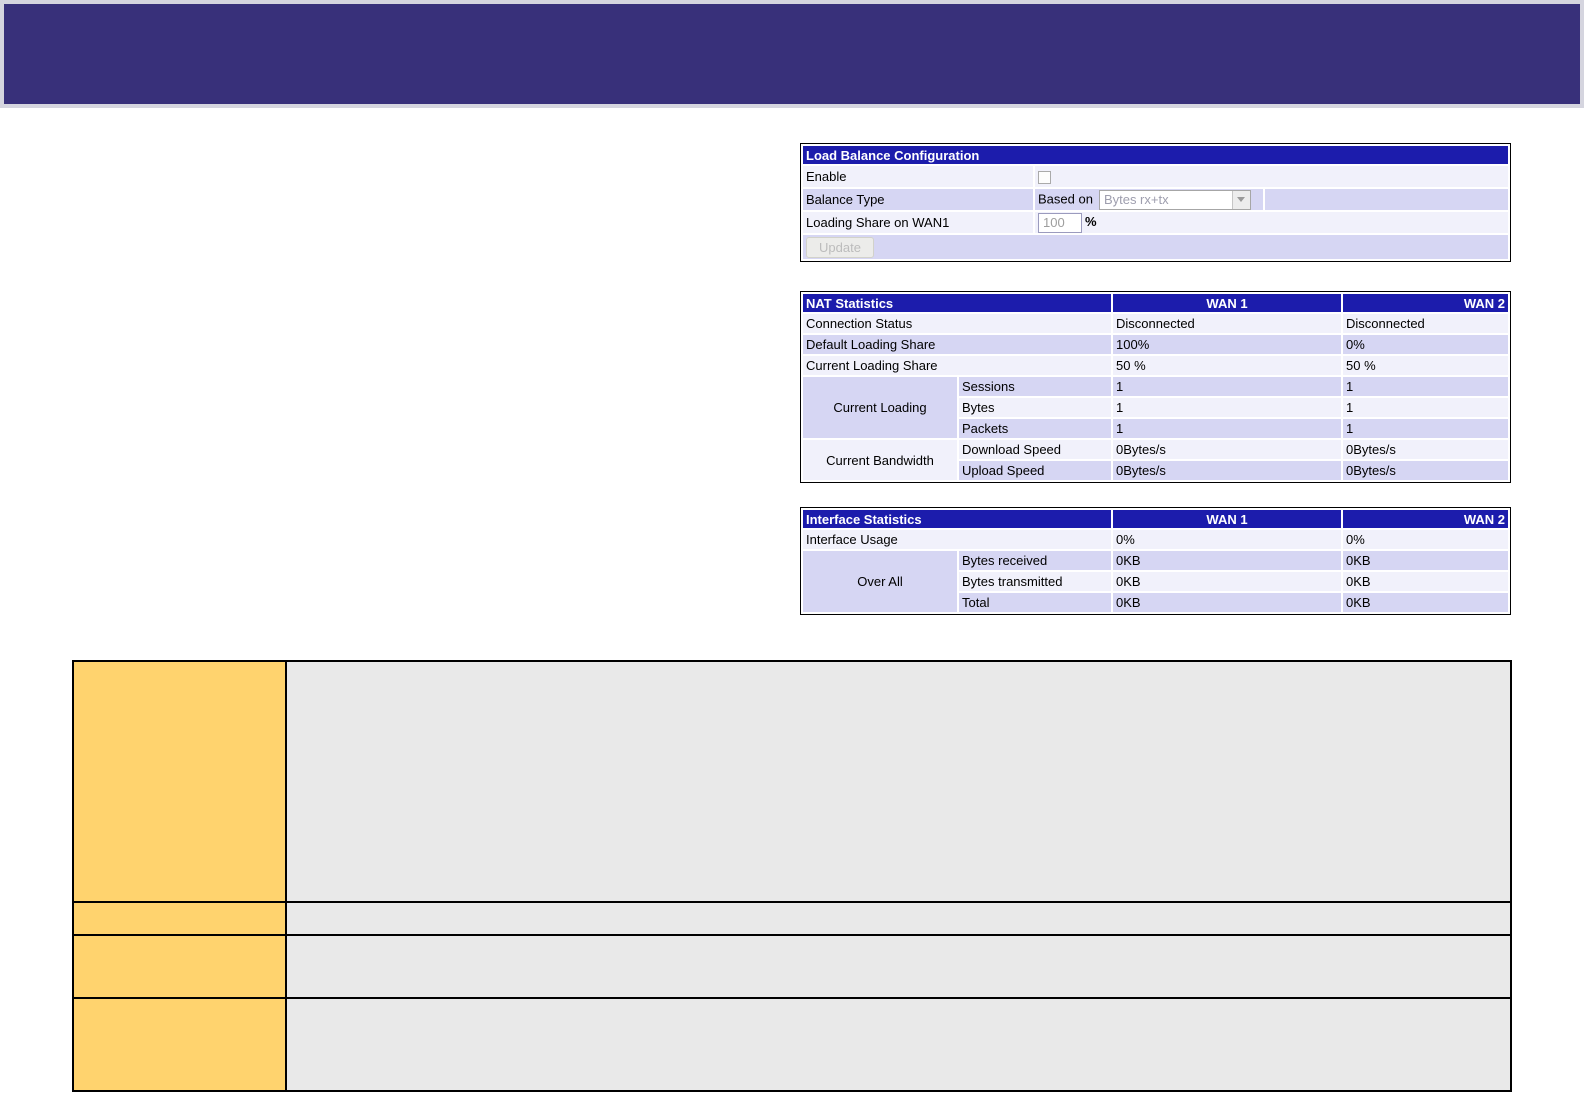 This screenshot has width=1584, height=1094. Describe the element at coordinates (880, 460) in the screenshot. I see `current-bandwidth-group-label: Current Bandwidth` at that location.